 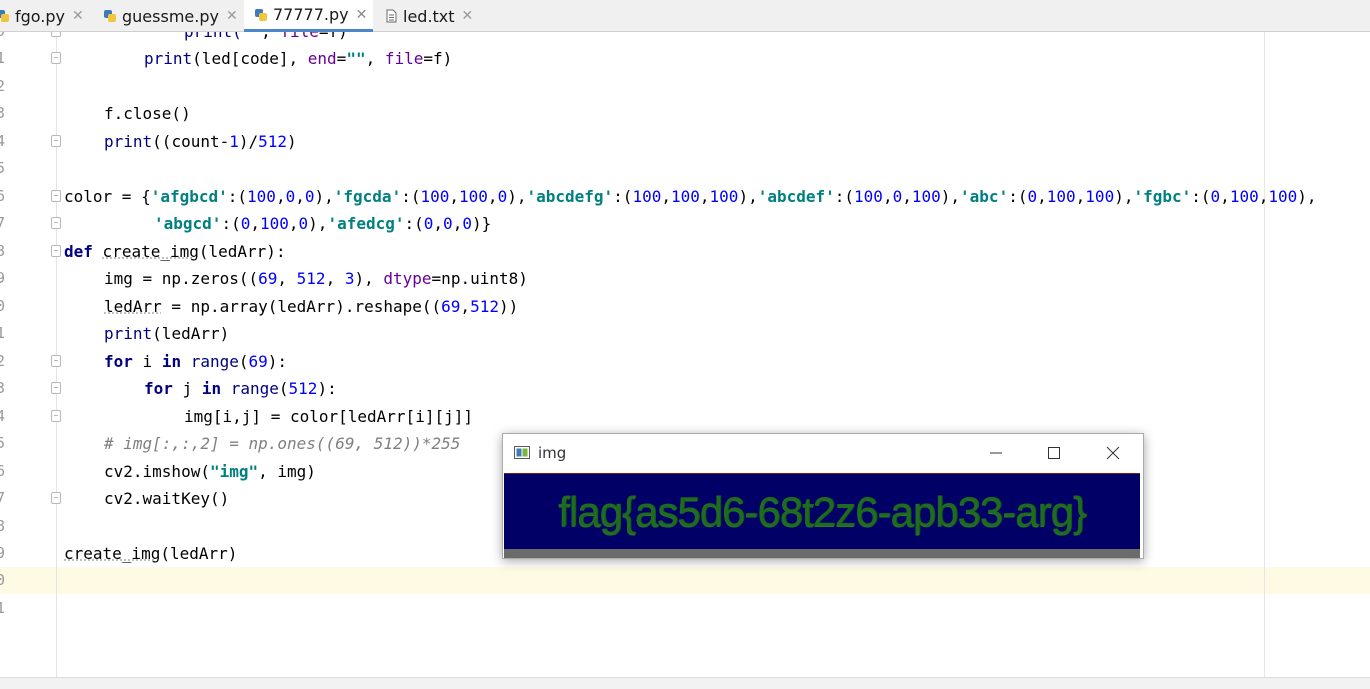 What do you see at coordinates (685, 251) in the screenshot?
I see `code-line: 8 def create_img(ledArr):` at bounding box center [685, 251].